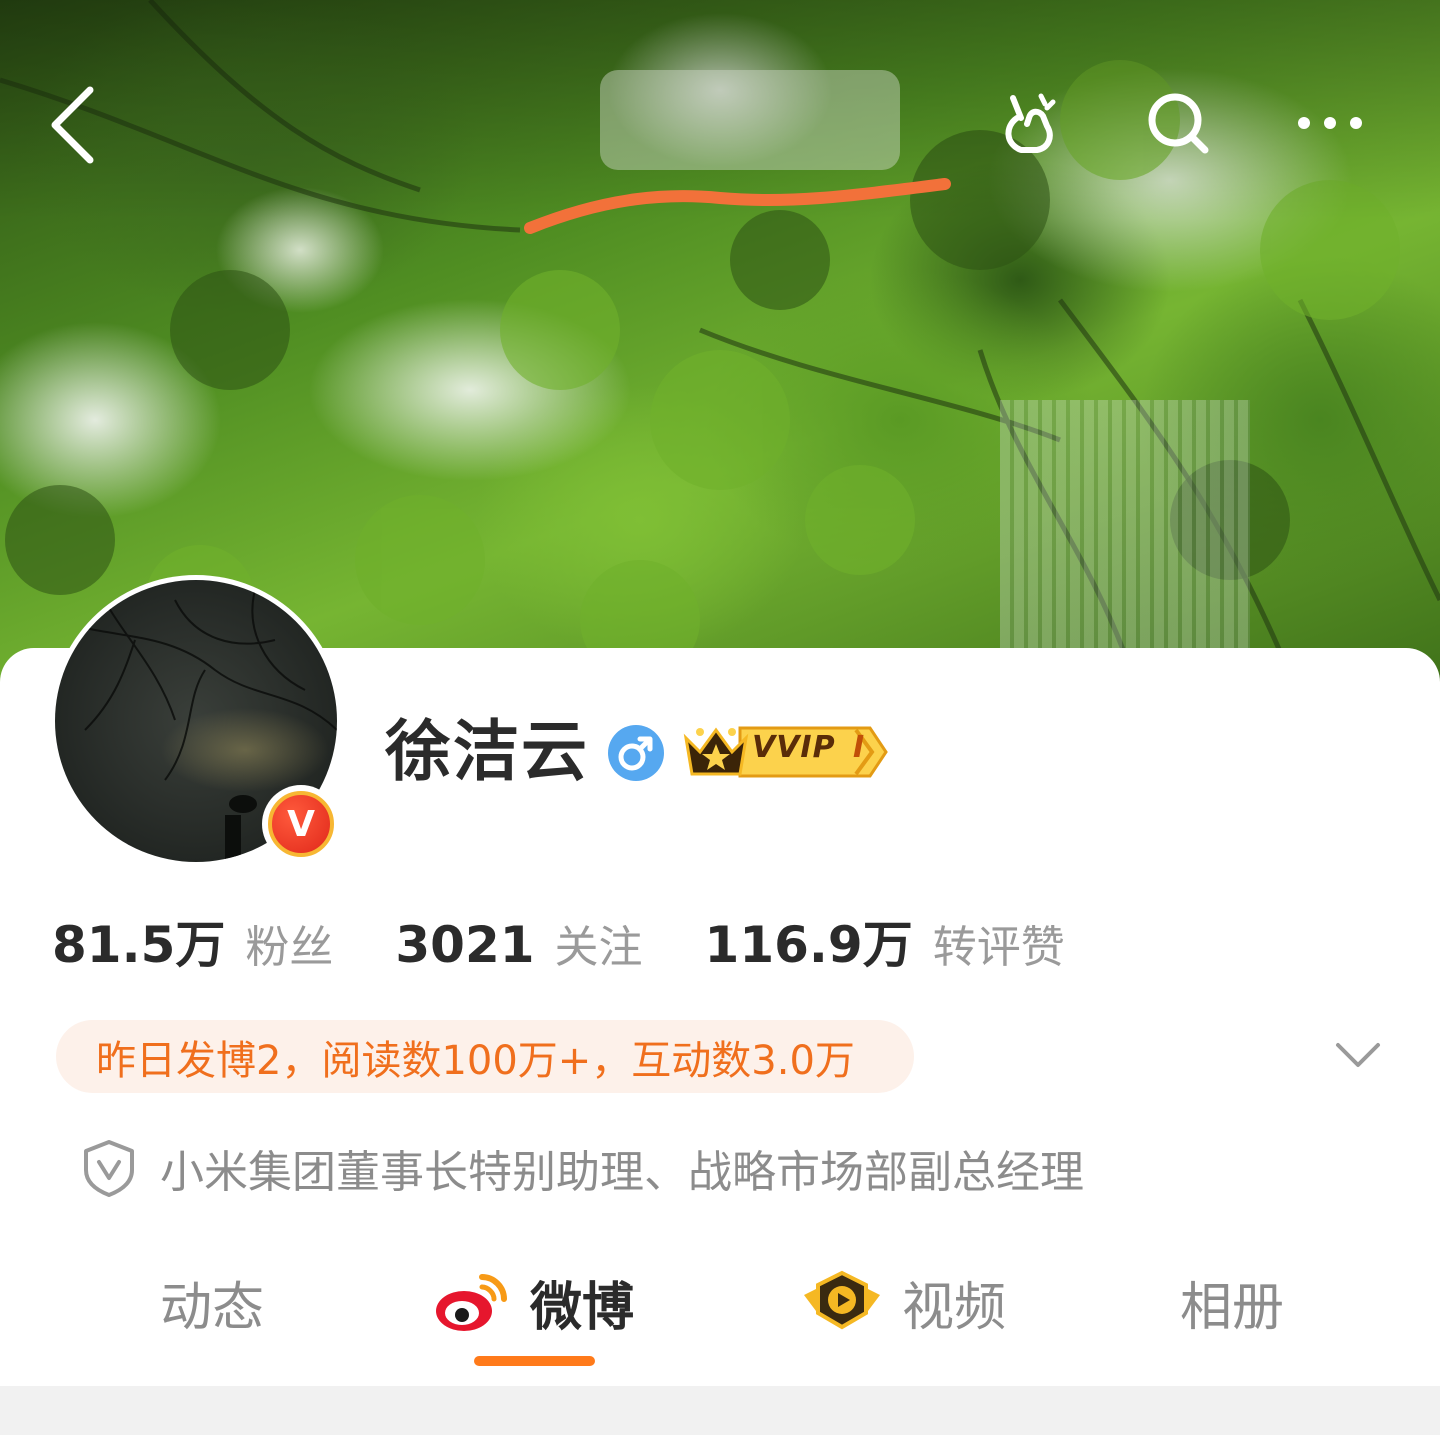 This screenshot has height=1435, width=1440. I want to click on more-button, so click(1330, 123).